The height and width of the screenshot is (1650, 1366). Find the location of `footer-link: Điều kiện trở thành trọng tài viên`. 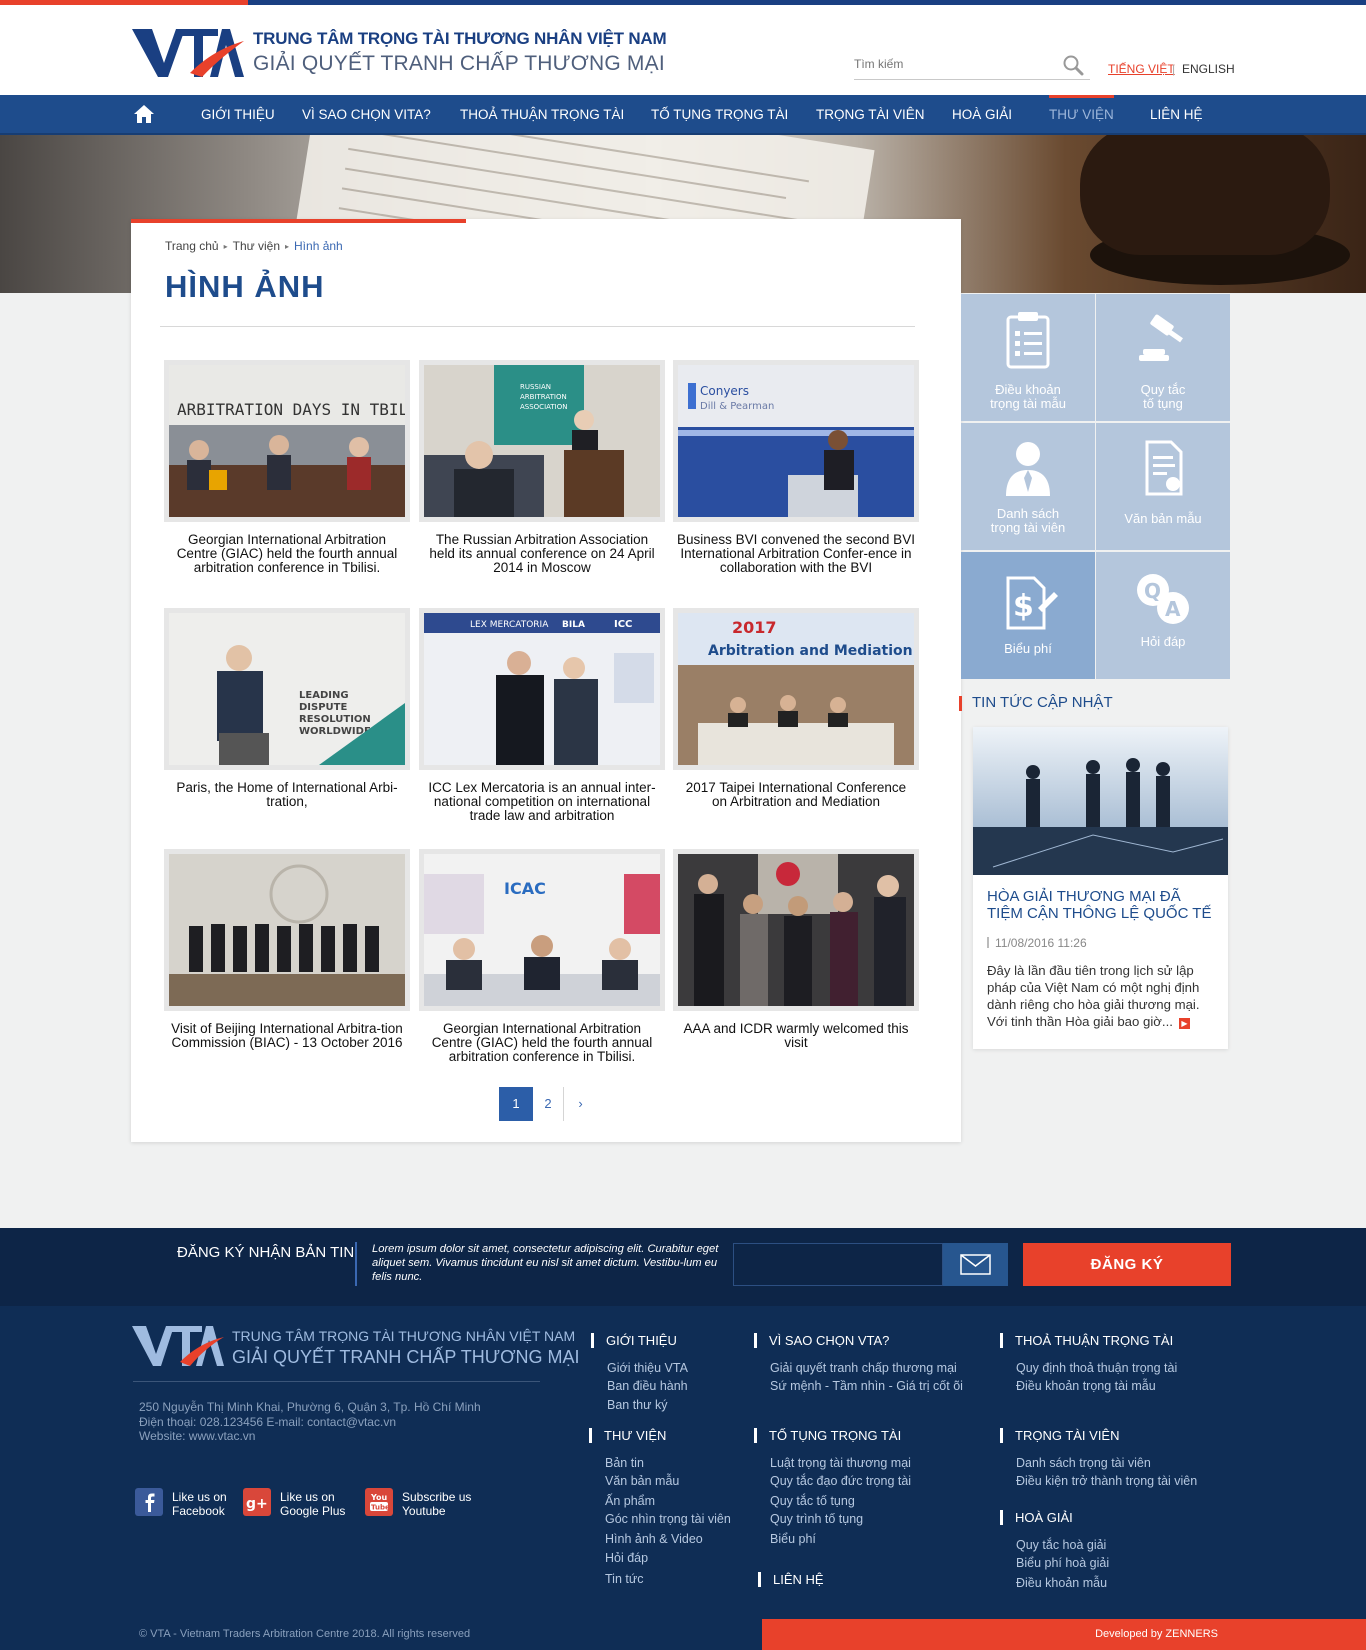

footer-link: Điều kiện trở thành trọng tài viên is located at coordinates (1106, 1481).